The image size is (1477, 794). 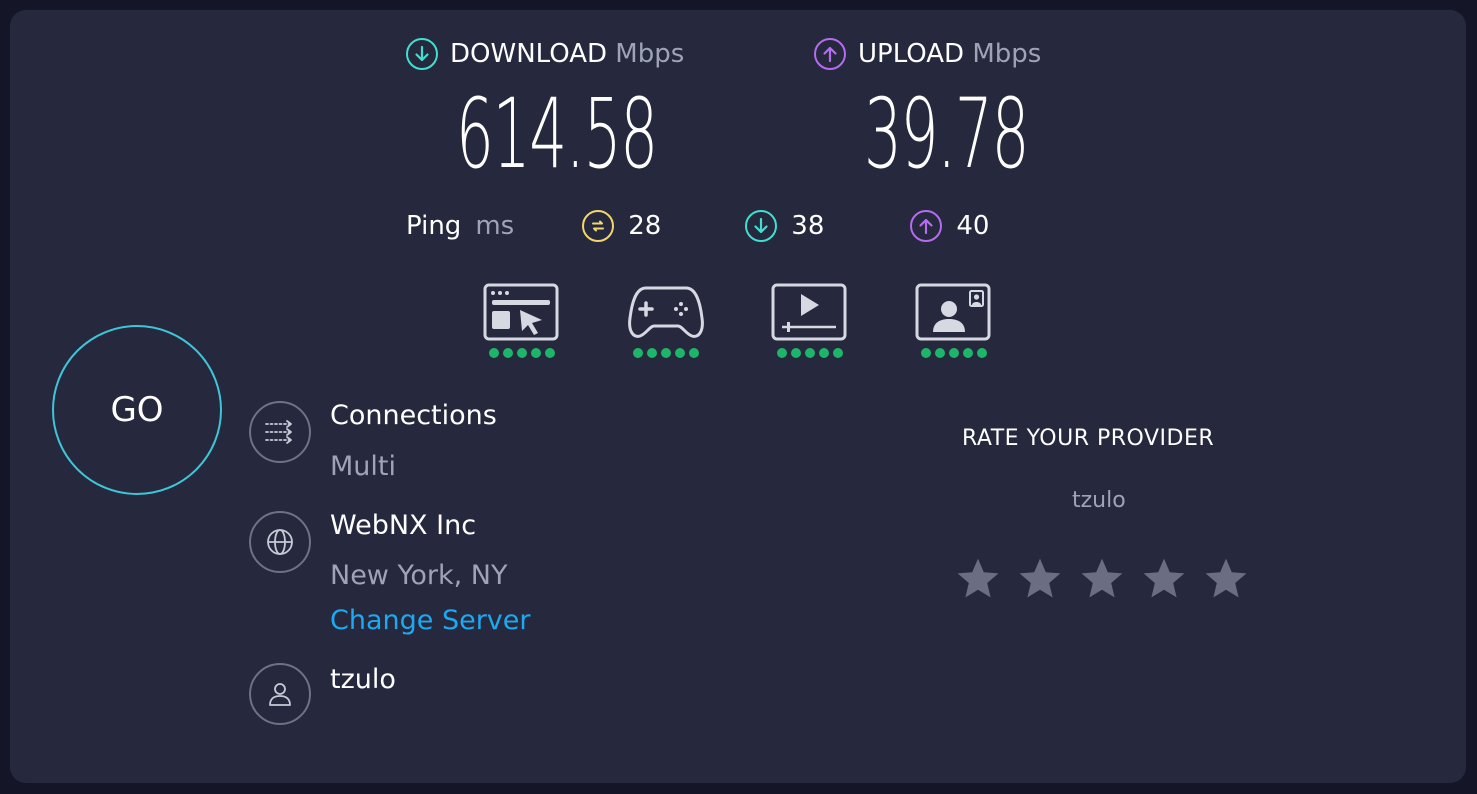 What do you see at coordinates (761, 226) in the screenshot?
I see `download-latency-icon` at bounding box center [761, 226].